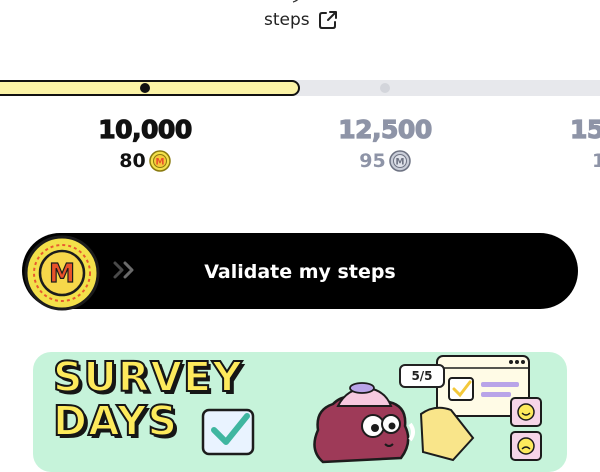 This screenshot has width=600, height=472. I want to click on coin-m-icon: M, so click(62, 273).